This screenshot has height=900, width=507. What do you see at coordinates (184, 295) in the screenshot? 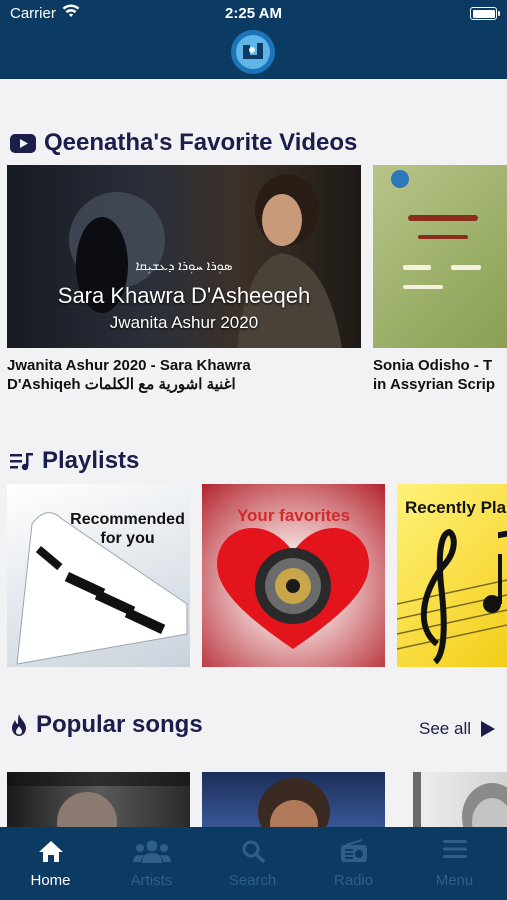
I see `video-thumb-title: Sara Khawra D'Asheeqeh` at bounding box center [184, 295].